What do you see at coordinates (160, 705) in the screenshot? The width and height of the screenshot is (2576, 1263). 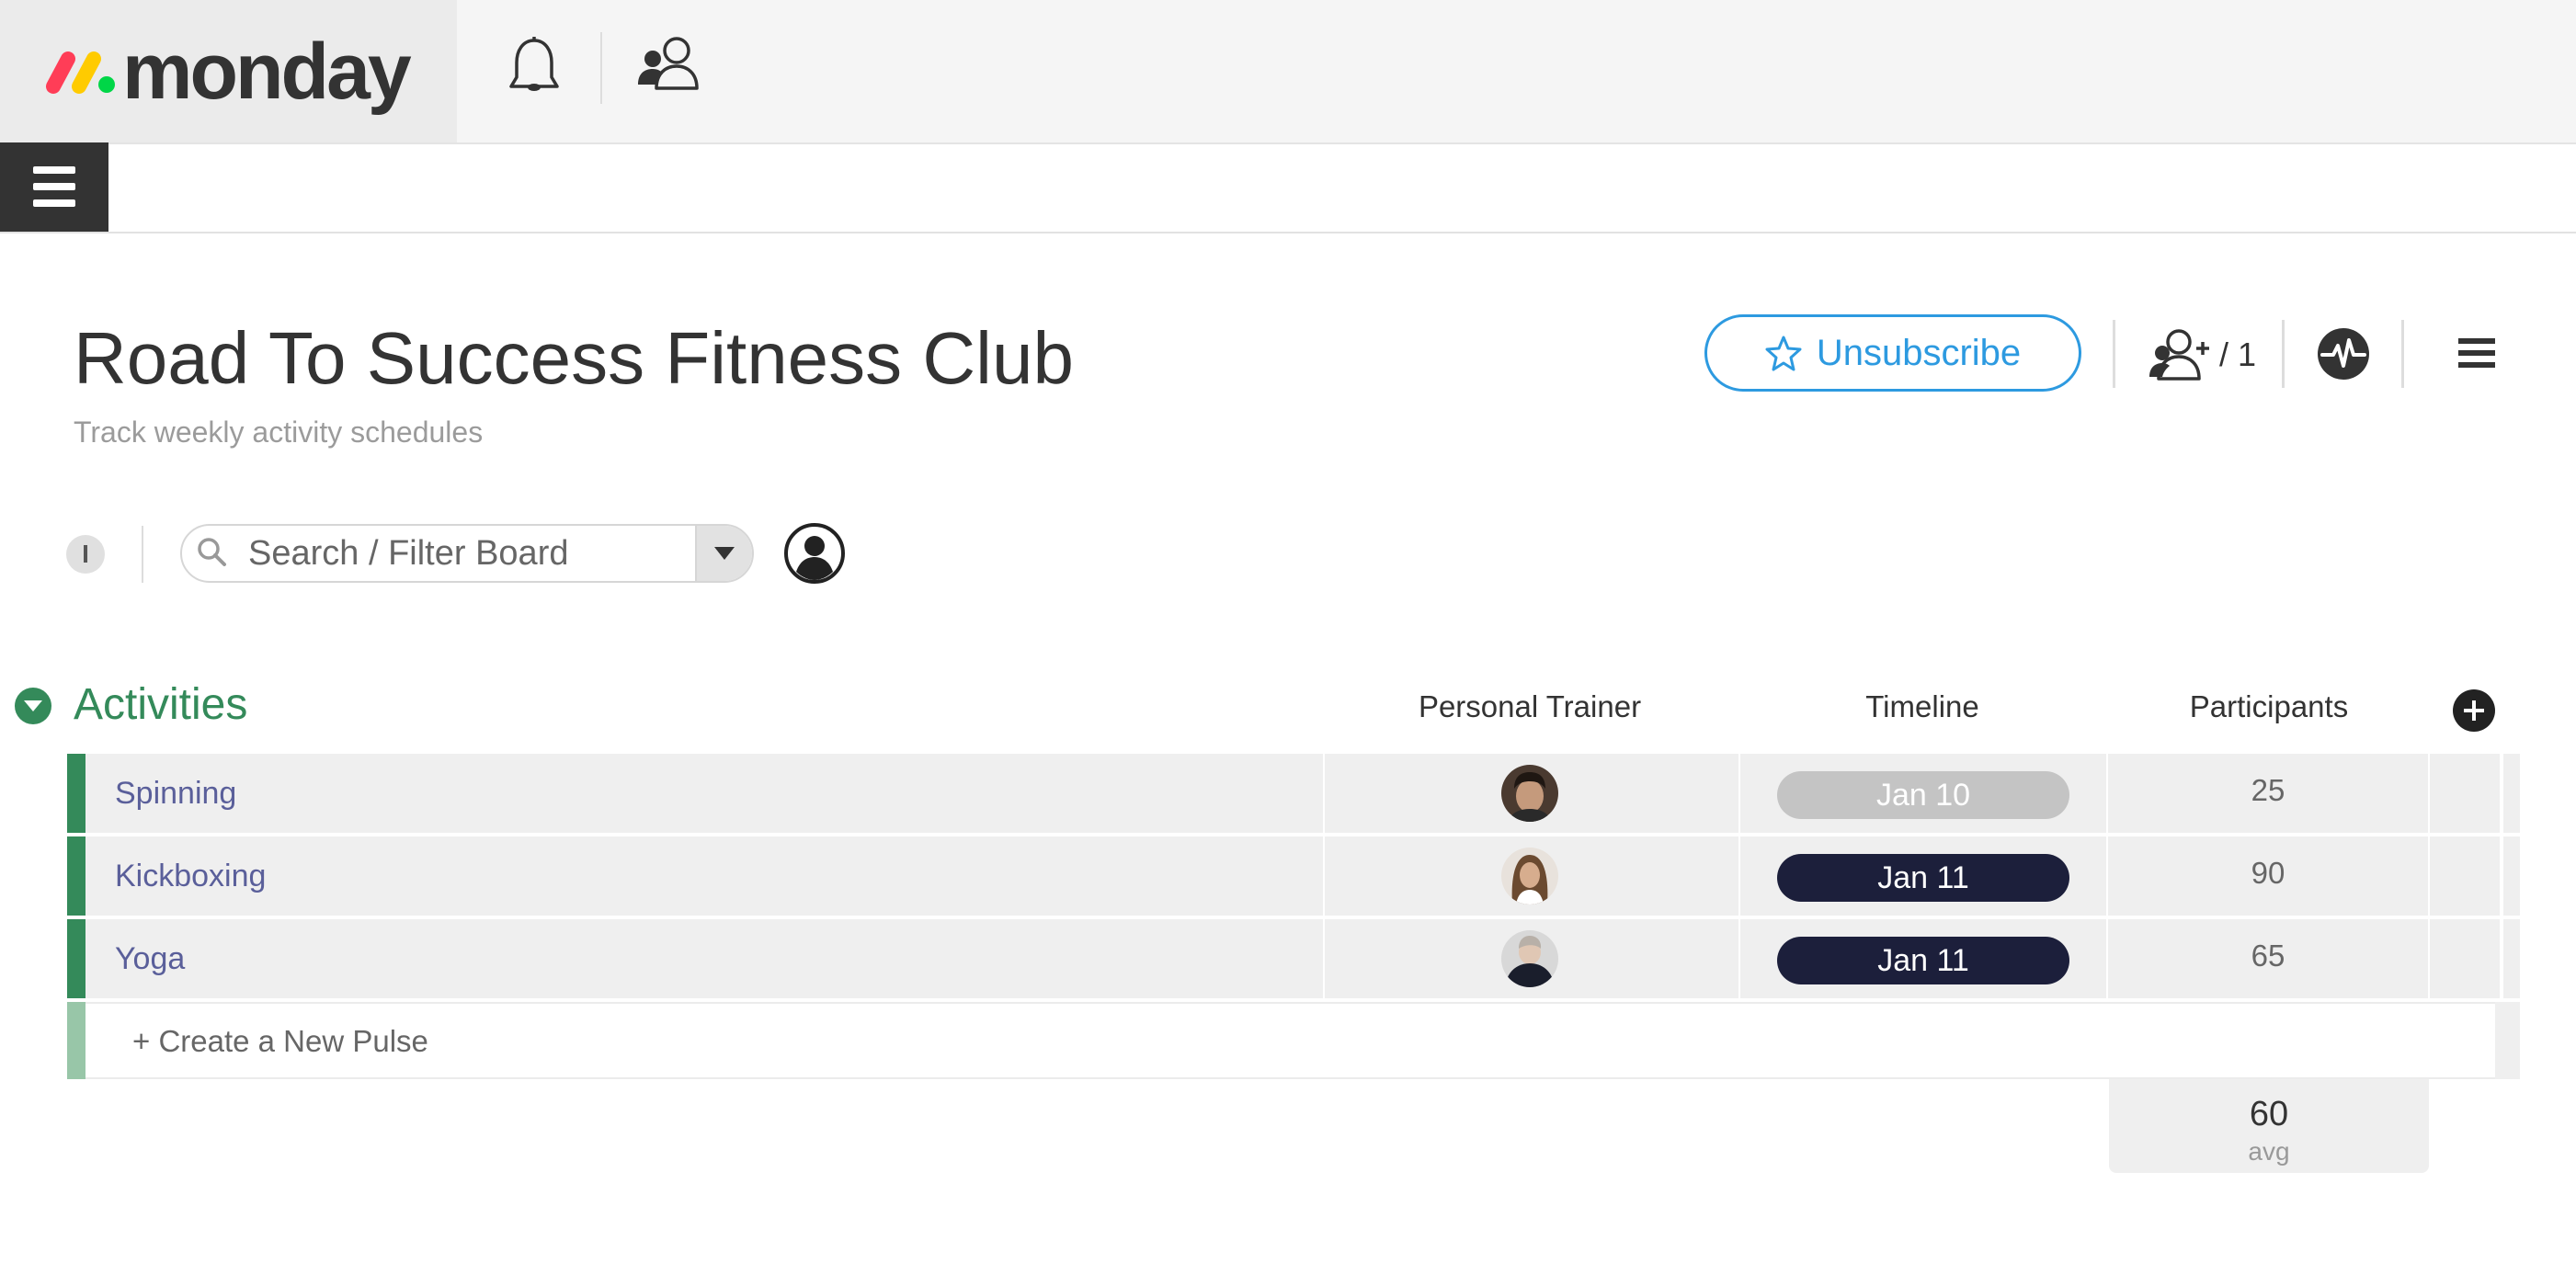 I see `group-title: Activities` at bounding box center [160, 705].